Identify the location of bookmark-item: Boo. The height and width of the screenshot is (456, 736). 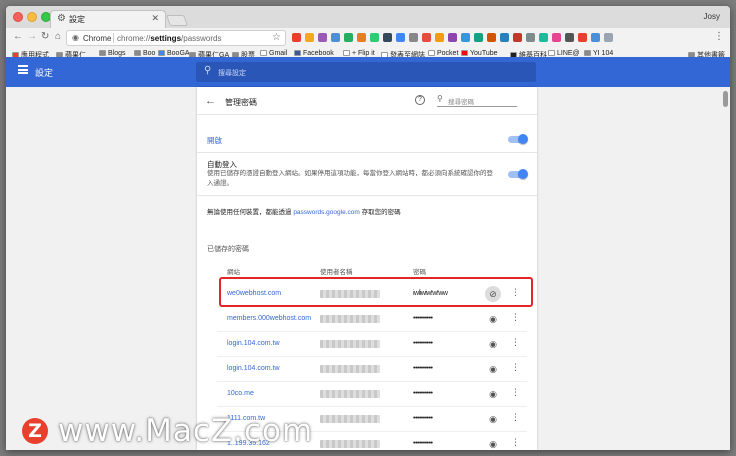
(144, 53).